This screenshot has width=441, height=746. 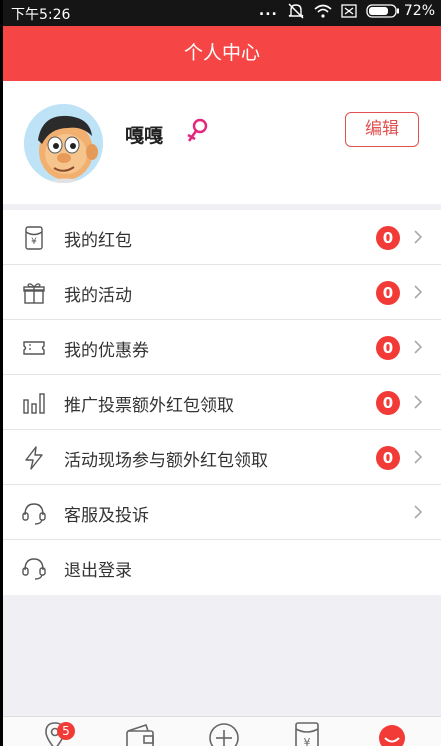 I want to click on menu-item-red-packet: ¥ 我的红包 0, so click(x=222, y=237).